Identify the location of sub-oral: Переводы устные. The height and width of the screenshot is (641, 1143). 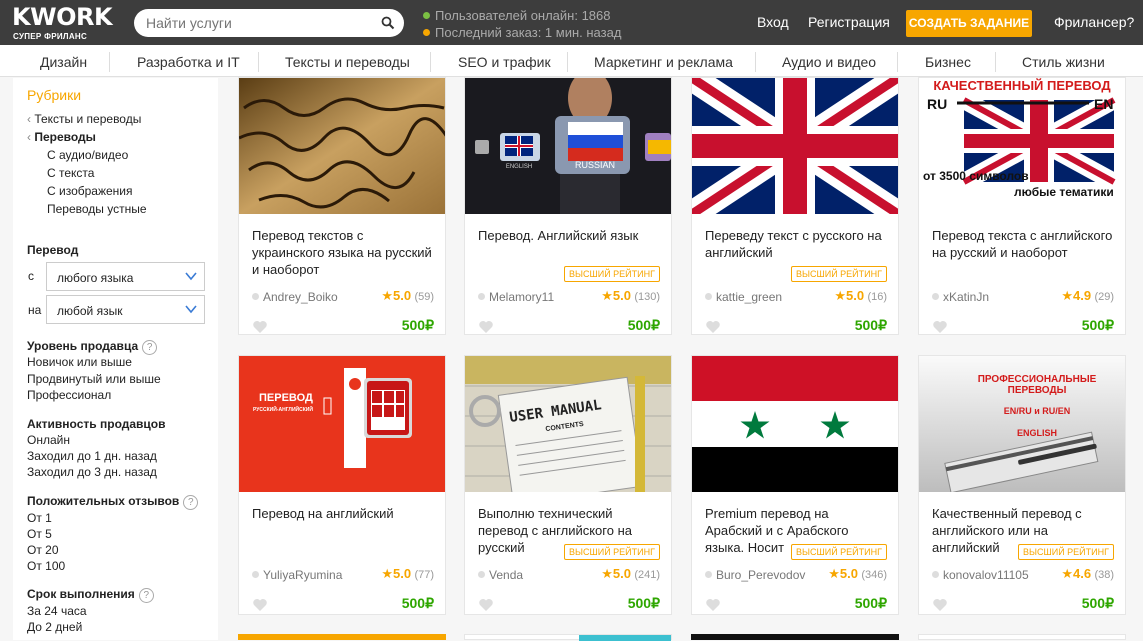
(97, 209).